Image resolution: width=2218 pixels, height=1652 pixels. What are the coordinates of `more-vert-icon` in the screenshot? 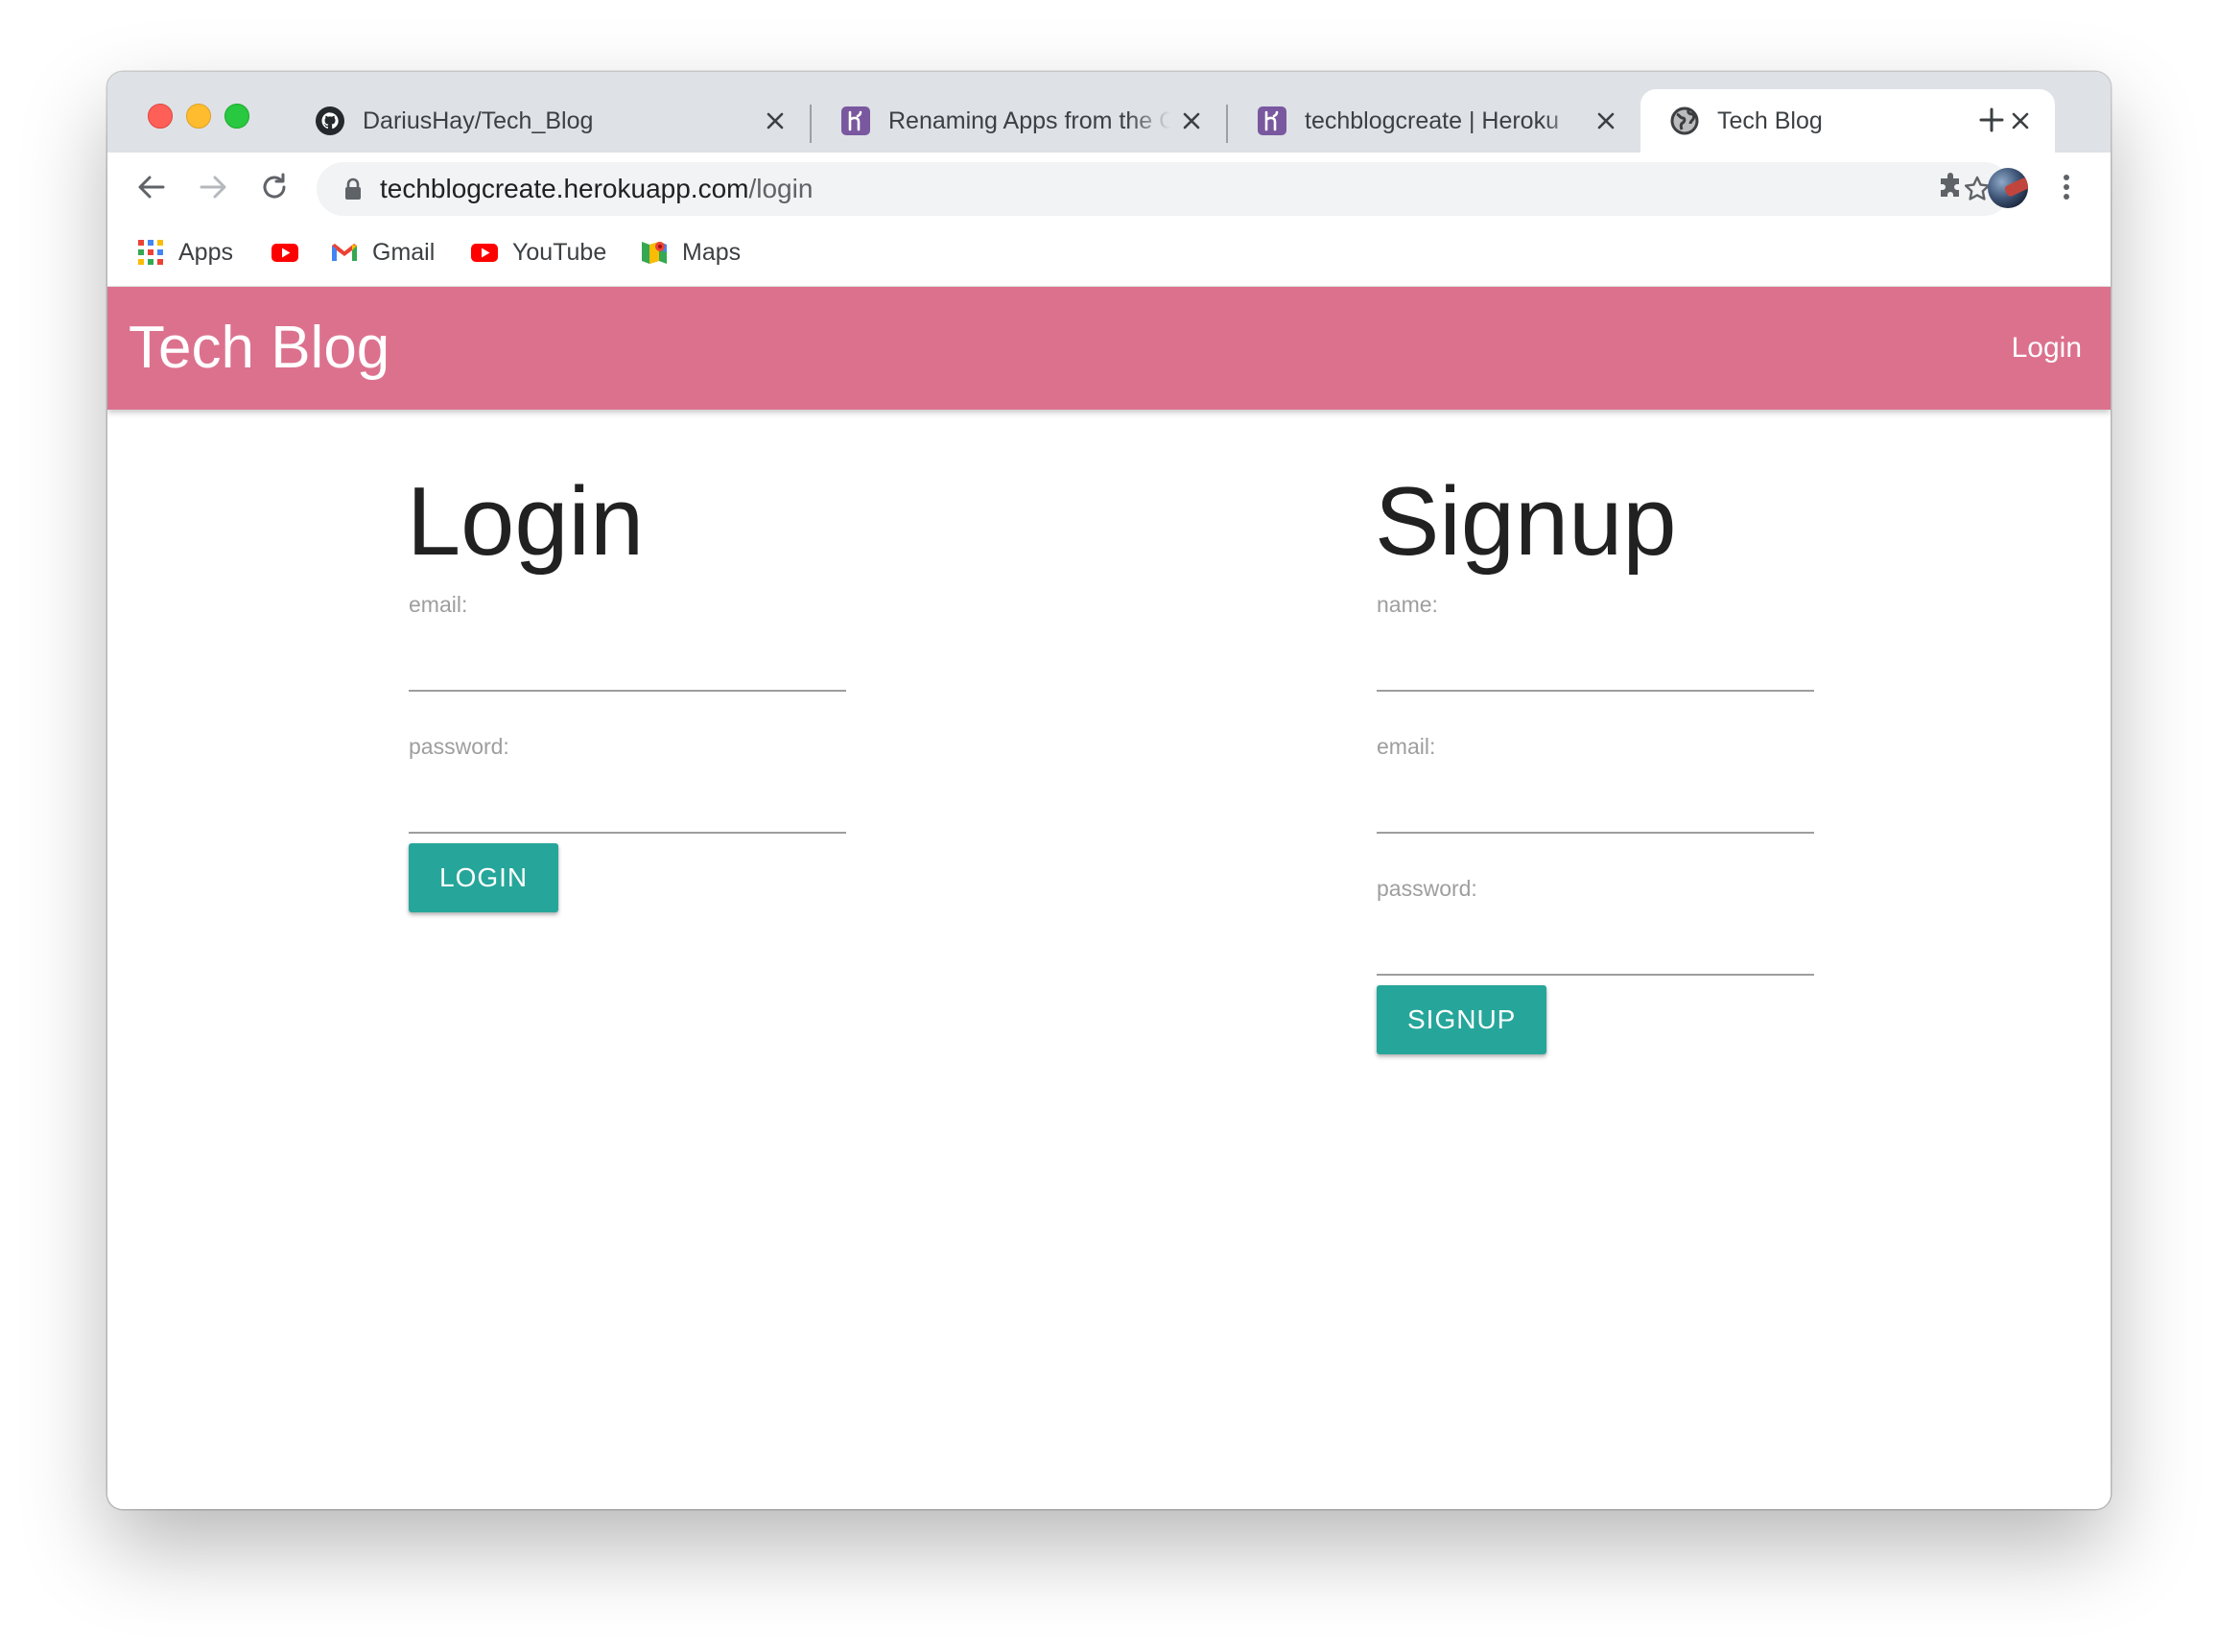 It's located at (2066, 188).